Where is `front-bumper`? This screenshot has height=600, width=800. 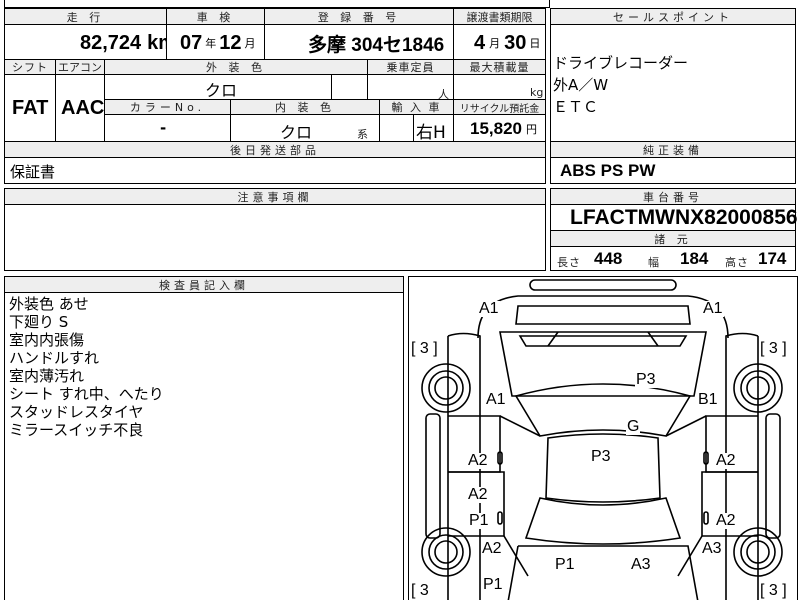
front-bumper is located at coordinates (603, 285).